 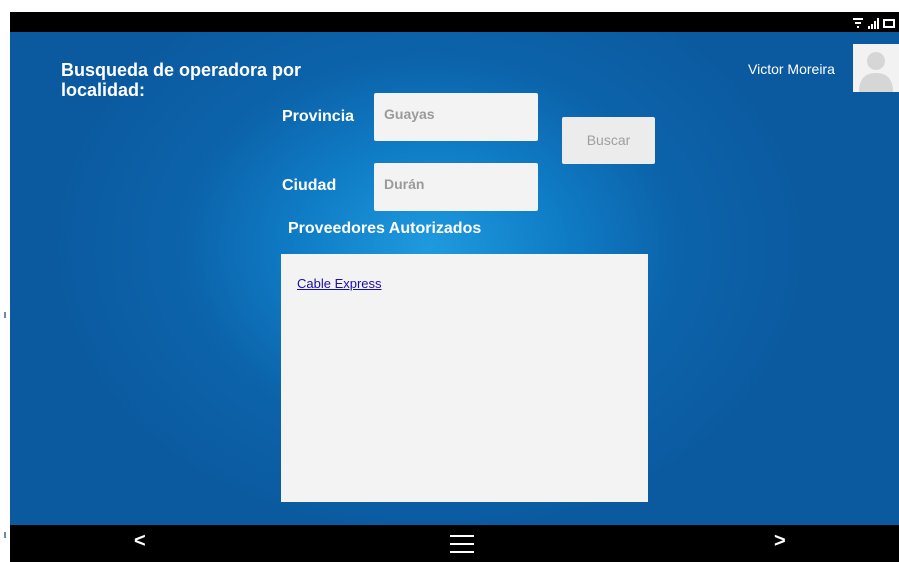 What do you see at coordinates (456, 187) in the screenshot?
I see `ciudad-field: Durán` at bounding box center [456, 187].